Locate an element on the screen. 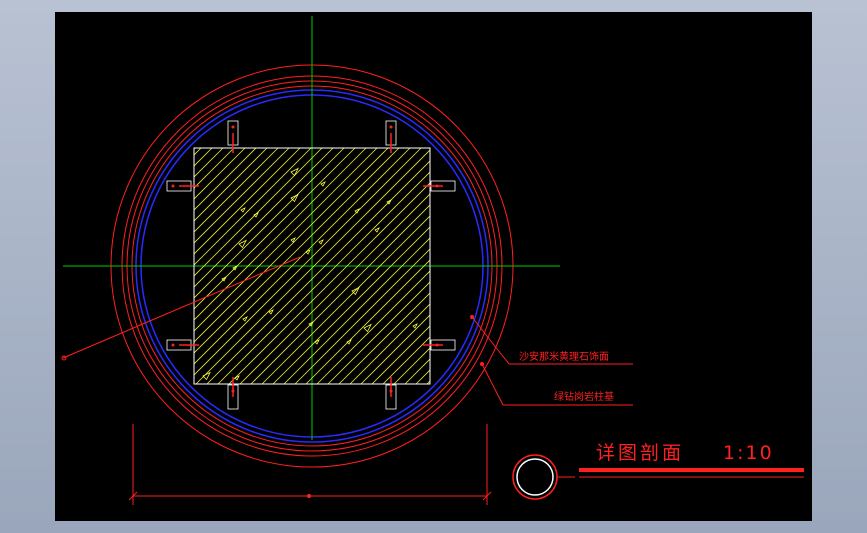 Image resolution: width=867 pixels, height=533 pixels. detail-bubble-inner is located at coordinates (535, 477).